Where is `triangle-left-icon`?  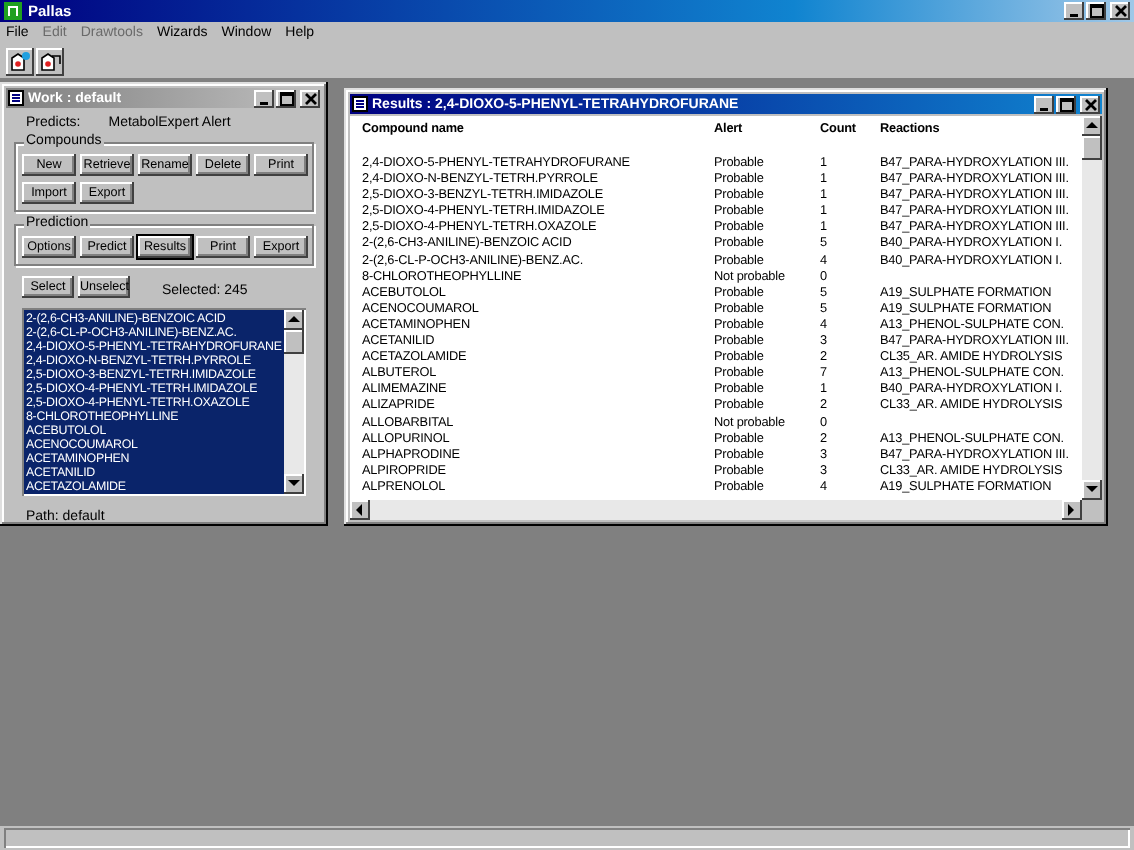 triangle-left-icon is located at coordinates (360, 510).